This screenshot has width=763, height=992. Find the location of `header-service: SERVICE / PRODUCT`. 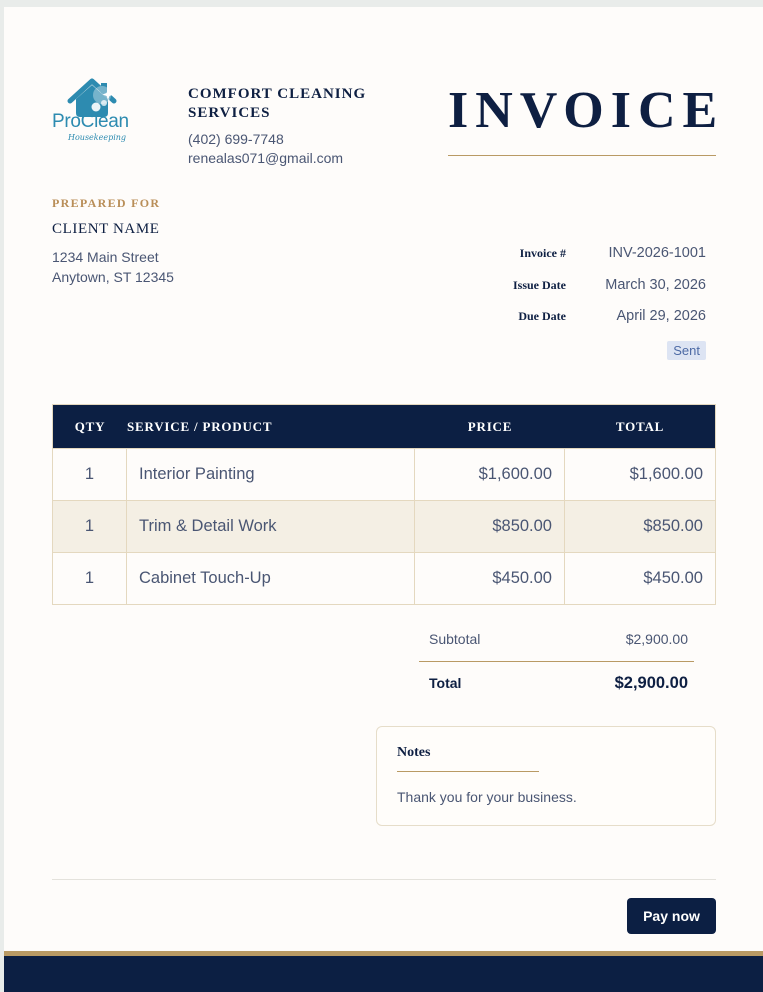

header-service: SERVICE / PRODUCT is located at coordinates (200, 426).